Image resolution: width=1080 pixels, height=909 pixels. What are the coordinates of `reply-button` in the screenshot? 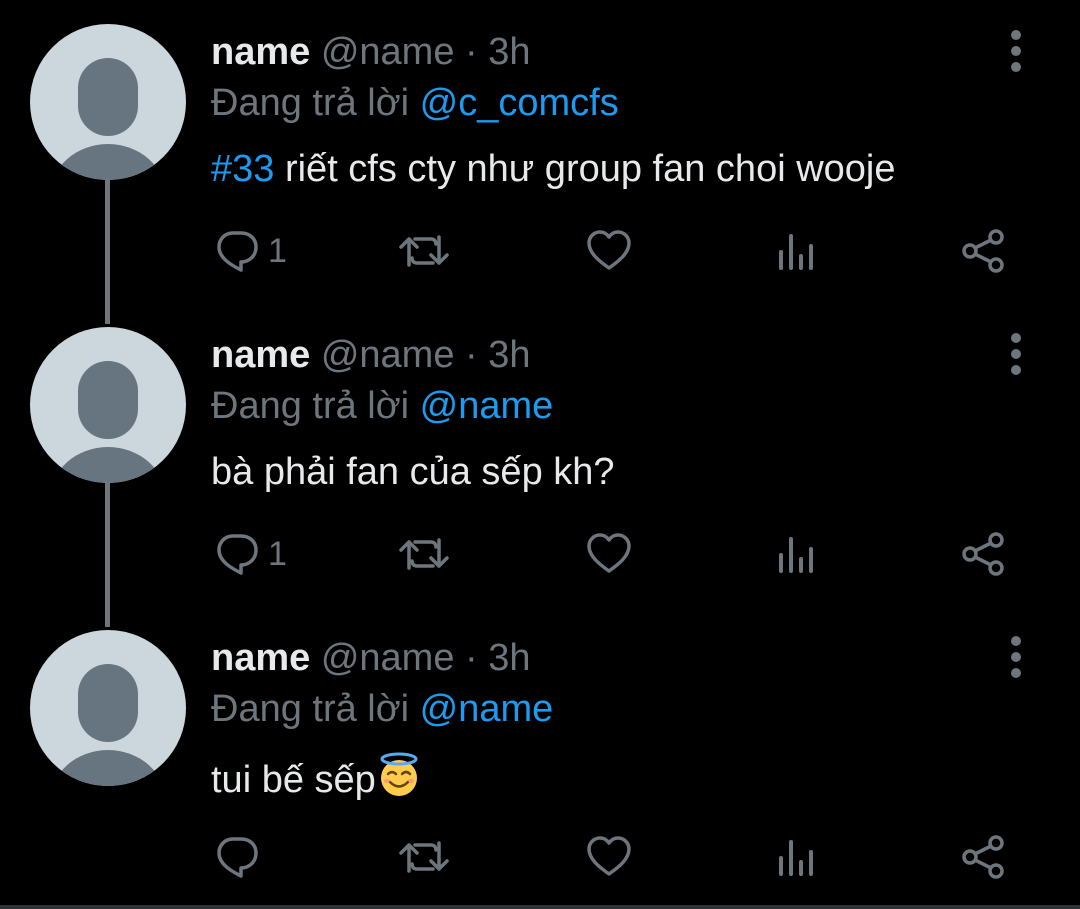 It's located at (241, 857).